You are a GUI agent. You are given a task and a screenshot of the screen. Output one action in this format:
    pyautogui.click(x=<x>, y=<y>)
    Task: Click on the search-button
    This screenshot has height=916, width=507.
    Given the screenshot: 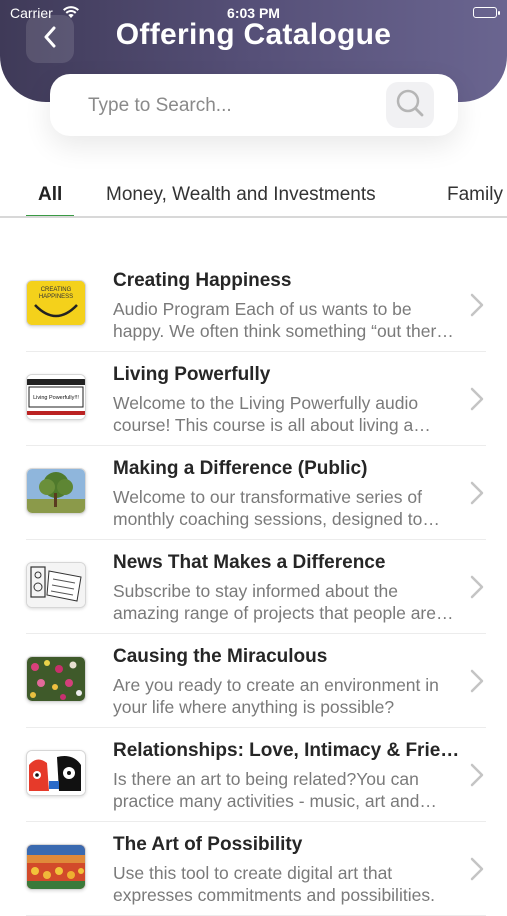 What is the action you would take?
    pyautogui.click(x=410, y=105)
    